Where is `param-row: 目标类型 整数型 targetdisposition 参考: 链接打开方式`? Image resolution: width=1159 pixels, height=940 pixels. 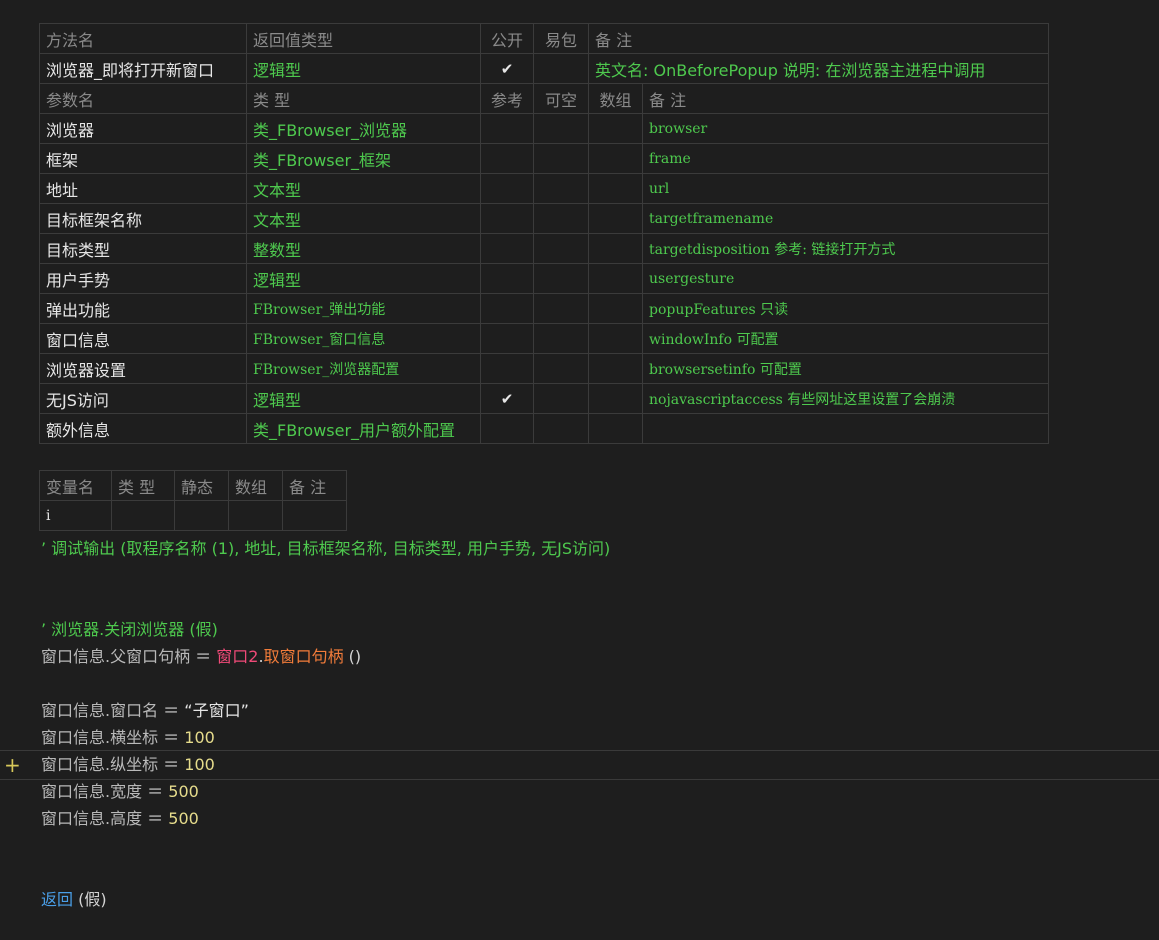
param-row: 目标类型 整数型 targetdisposition 参考: 链接打开方式 is located at coordinates (544, 248).